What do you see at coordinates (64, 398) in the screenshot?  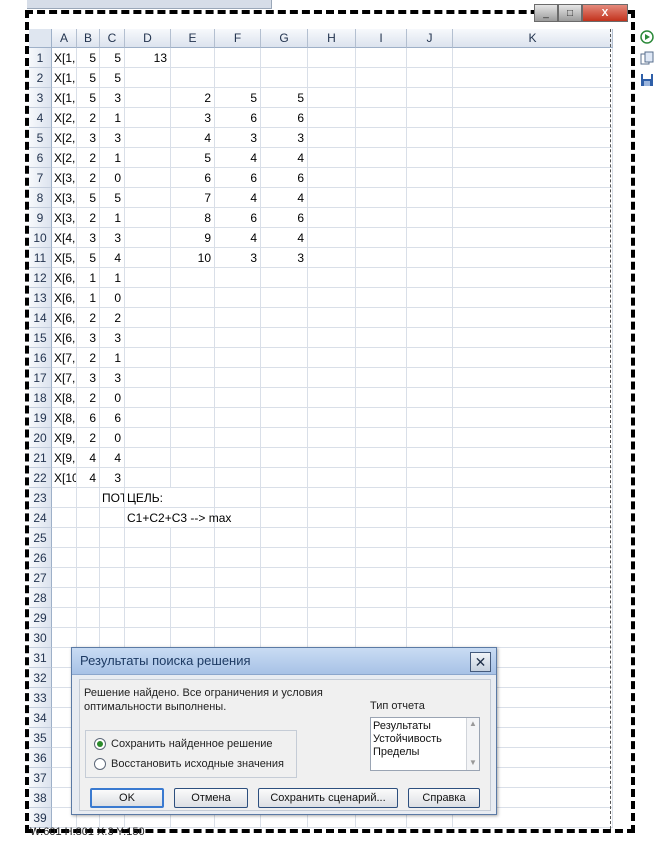 I see `cell-a: X[8, 9]` at bounding box center [64, 398].